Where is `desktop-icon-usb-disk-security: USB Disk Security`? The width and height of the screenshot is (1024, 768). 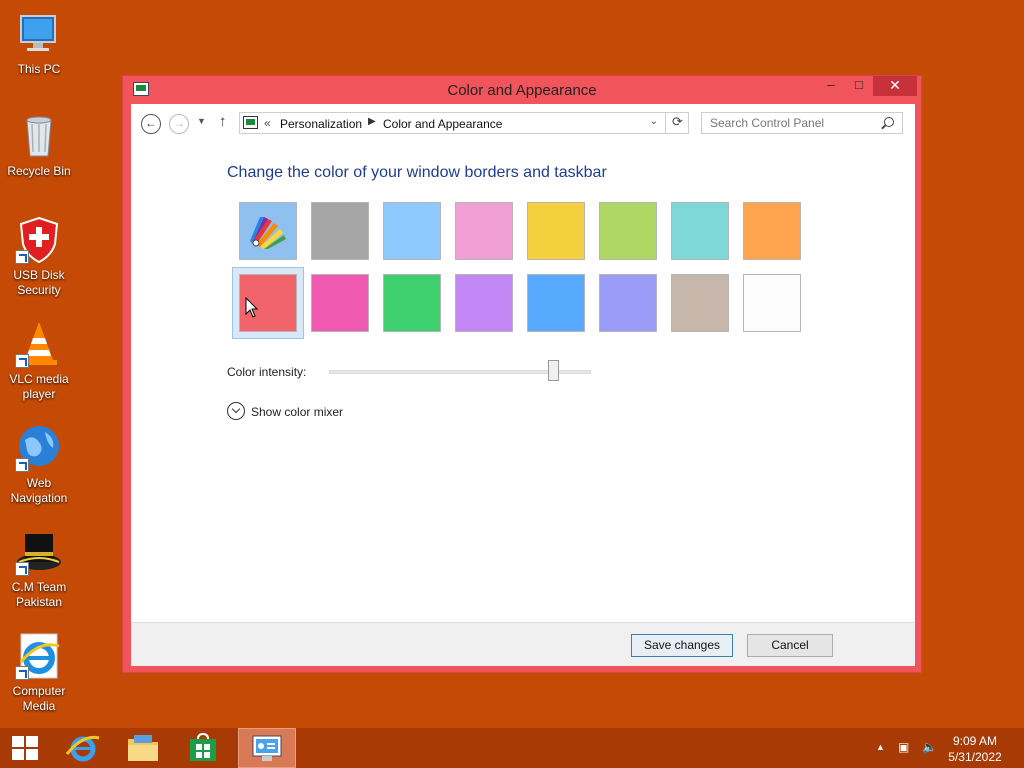 desktop-icon-usb-disk-security: USB Disk Security is located at coordinates (39, 257).